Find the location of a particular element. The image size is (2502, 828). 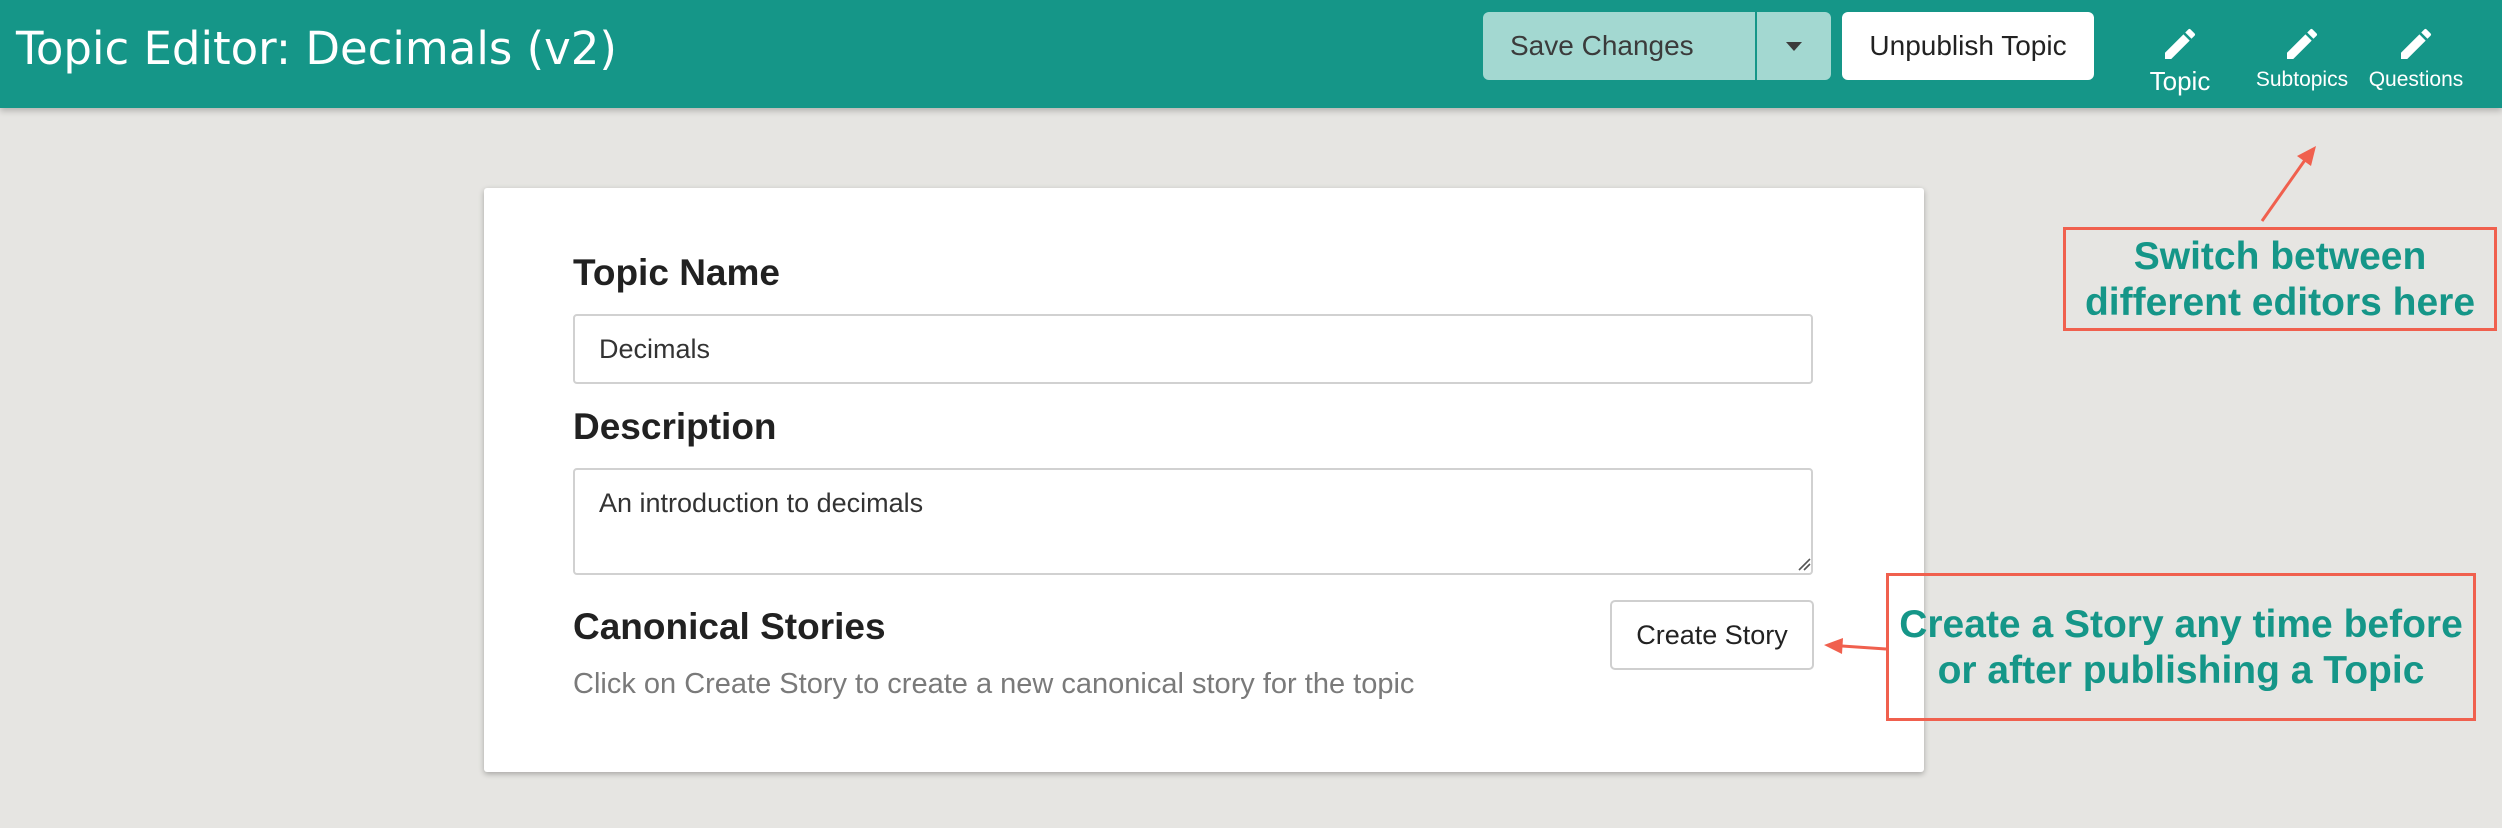

unpublish-topic-button: Unpublish Topic is located at coordinates (1968, 46).